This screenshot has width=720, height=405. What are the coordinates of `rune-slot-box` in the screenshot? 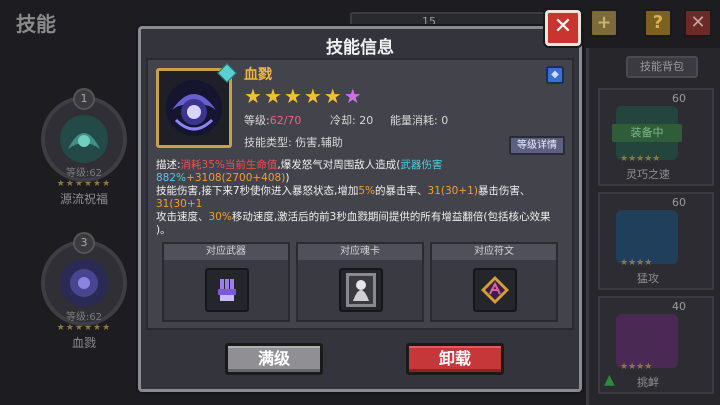 It's located at (495, 290).